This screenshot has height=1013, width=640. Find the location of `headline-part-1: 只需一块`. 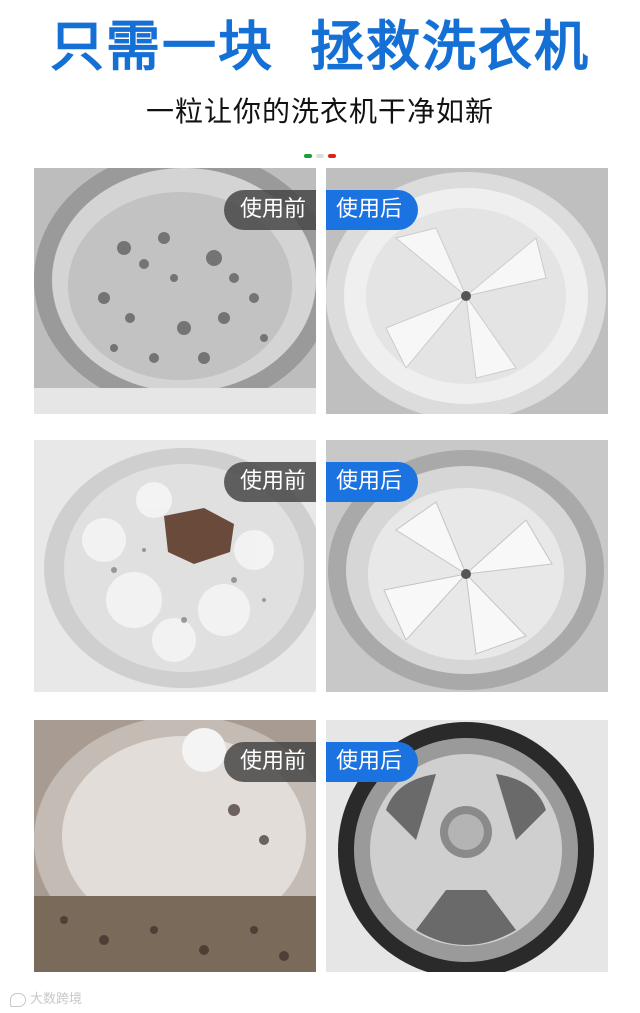

headline-part-1: 只需一块 is located at coordinates (162, 46).